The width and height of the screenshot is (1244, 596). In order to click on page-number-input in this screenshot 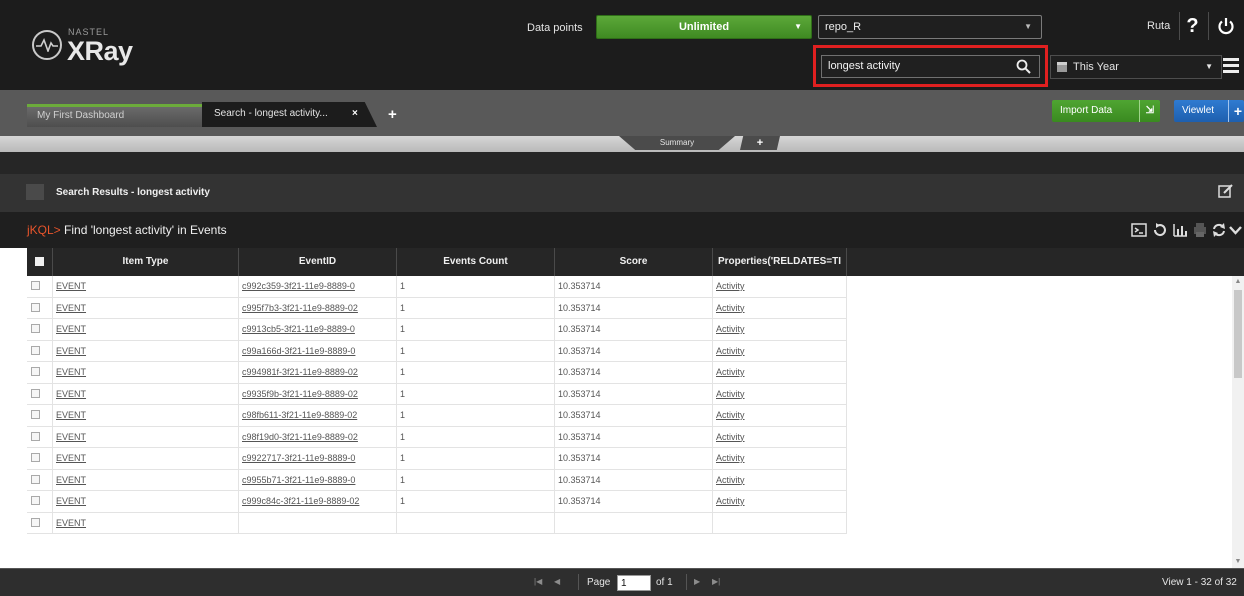, I will do `click(634, 583)`.